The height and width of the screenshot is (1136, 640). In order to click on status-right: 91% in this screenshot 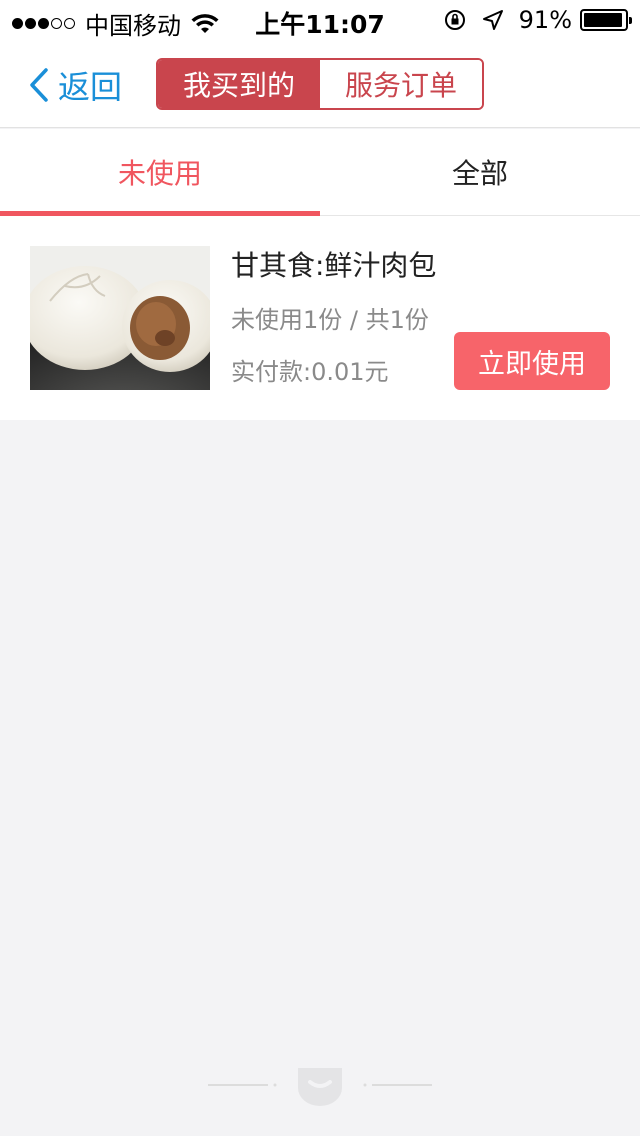, I will do `click(537, 20)`.